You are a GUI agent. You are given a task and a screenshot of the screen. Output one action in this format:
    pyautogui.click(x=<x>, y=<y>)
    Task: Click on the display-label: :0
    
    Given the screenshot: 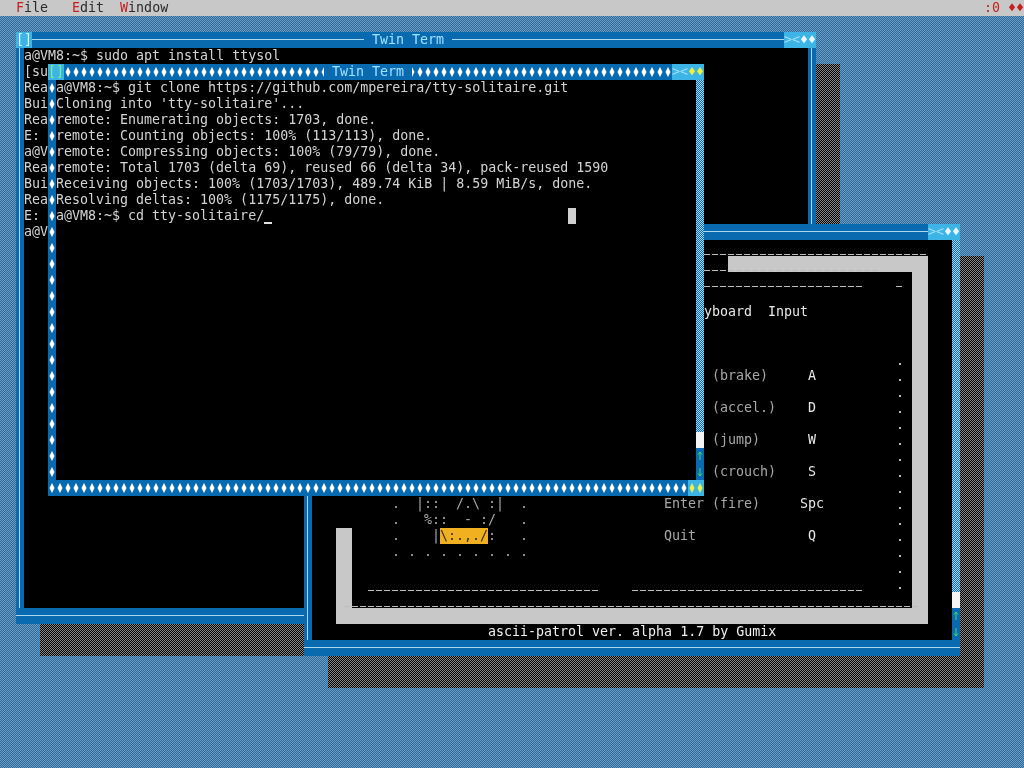 What is the action you would take?
    pyautogui.click(x=991, y=8)
    